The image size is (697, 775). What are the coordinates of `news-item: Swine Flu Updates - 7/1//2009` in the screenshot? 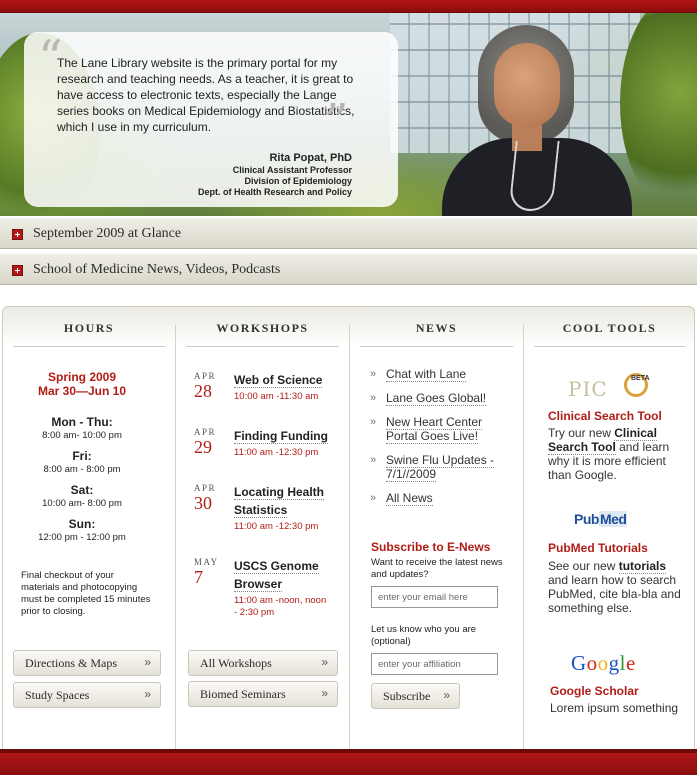 It's located at (440, 467).